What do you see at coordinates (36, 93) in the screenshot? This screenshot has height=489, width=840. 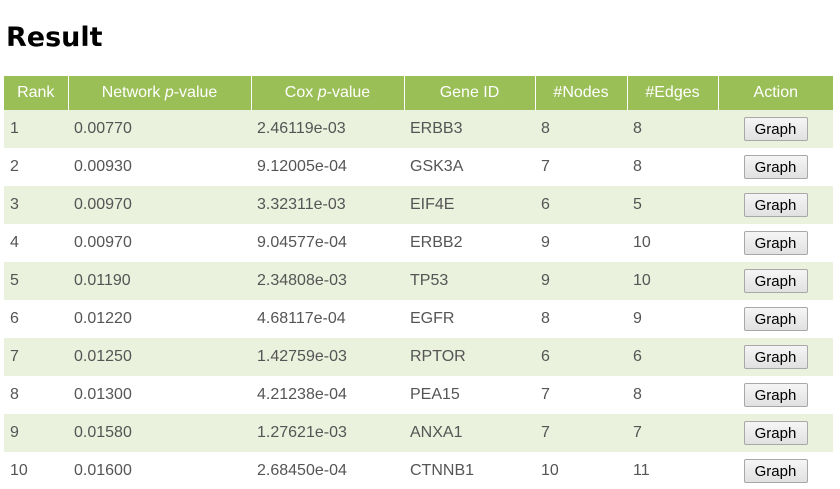 I see `header-rank: Rank` at bounding box center [36, 93].